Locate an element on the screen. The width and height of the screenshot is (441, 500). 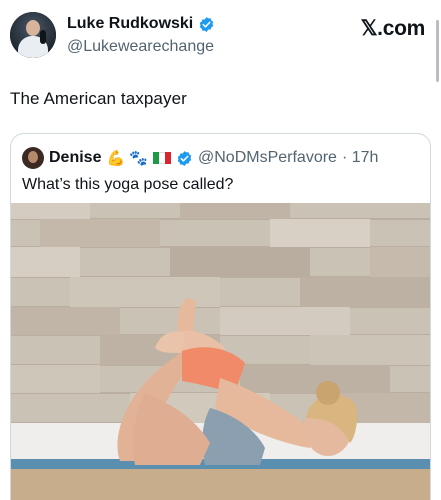
author-handle: @Lukewearechange is located at coordinates (140, 47).